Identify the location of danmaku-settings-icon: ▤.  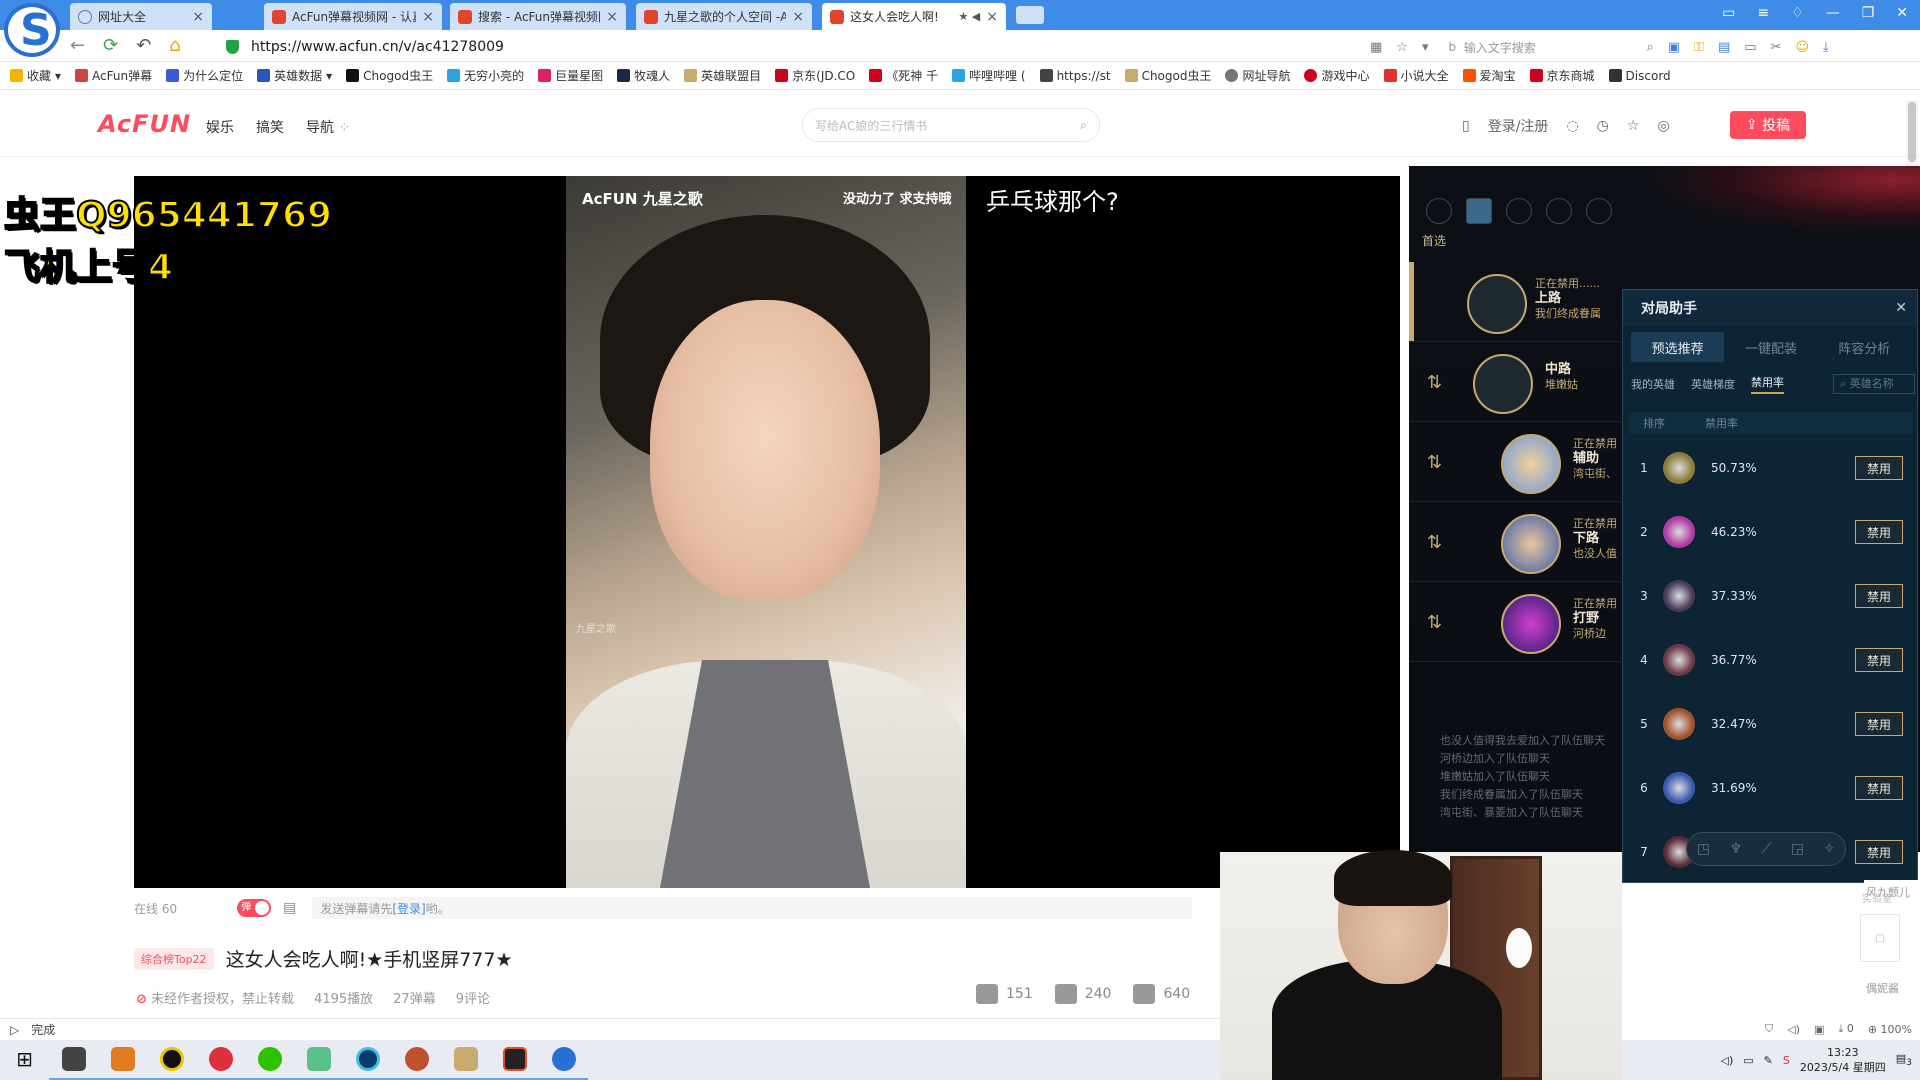
(289, 908).